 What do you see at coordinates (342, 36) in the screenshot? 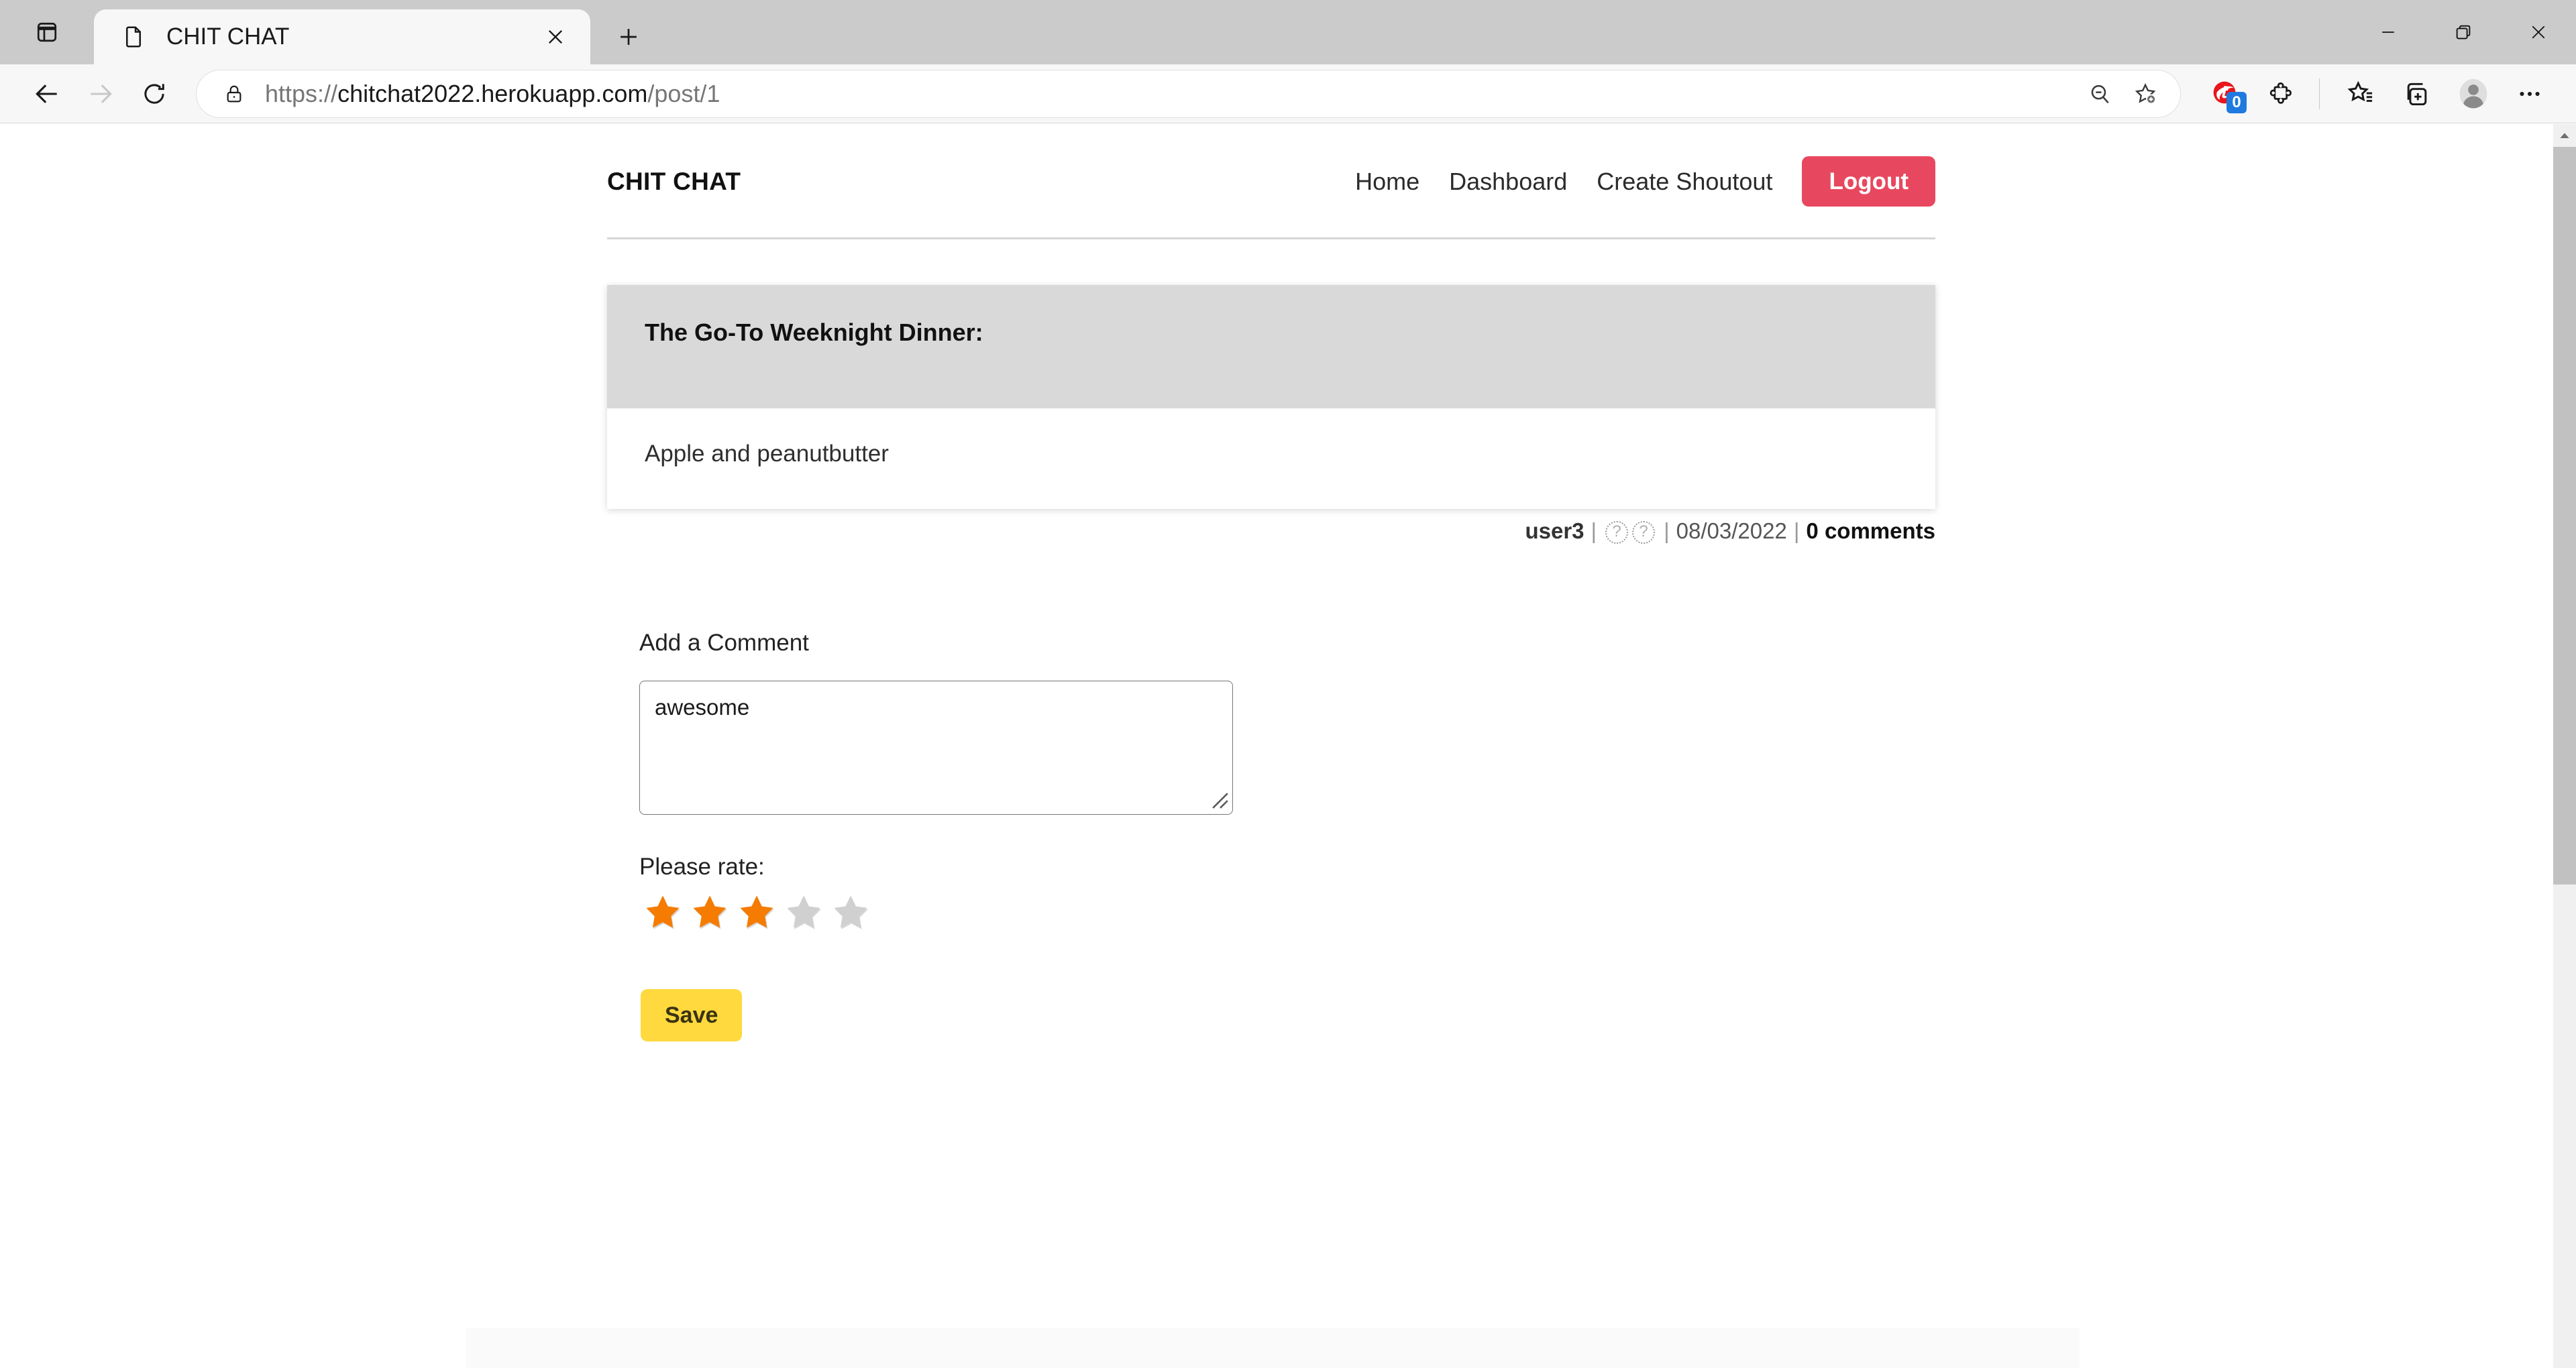
I see `browser-tab: CHIT CHAT` at bounding box center [342, 36].